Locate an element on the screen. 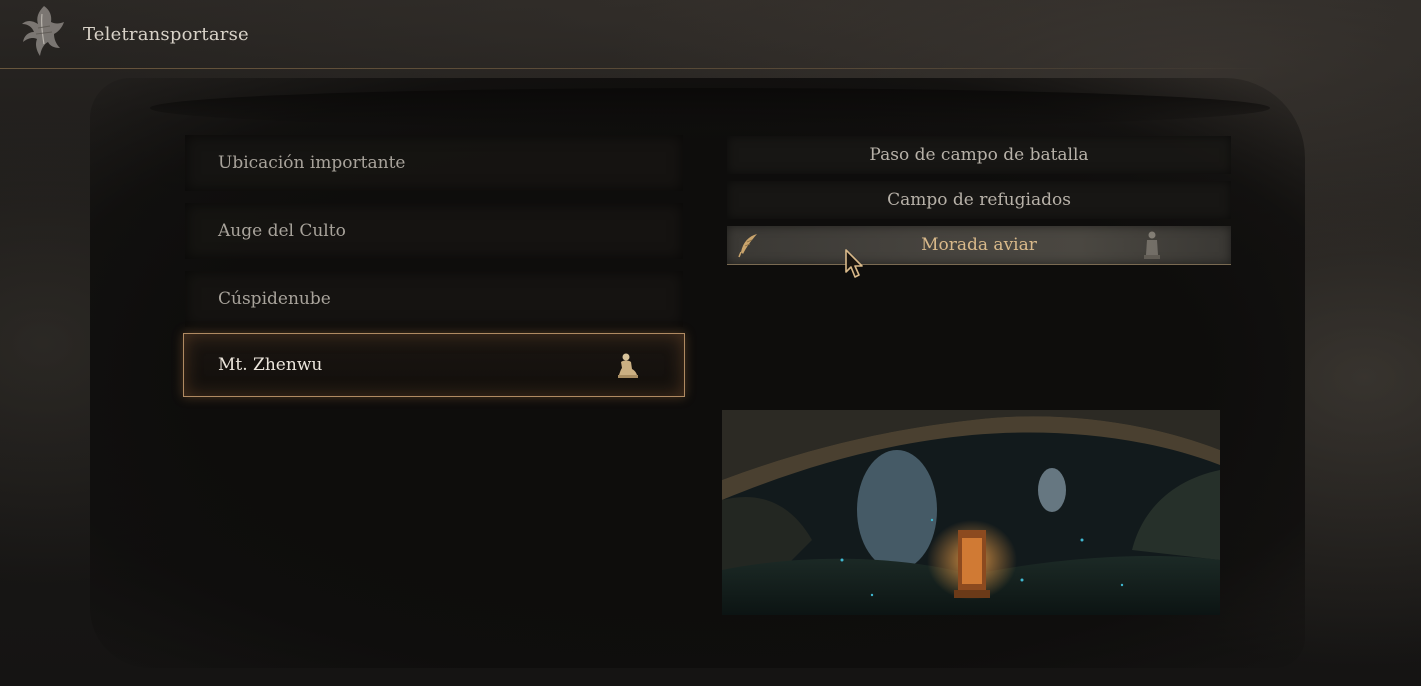 This screenshot has height=686, width=1421. location-label: Campo de refugiados is located at coordinates (979, 200).